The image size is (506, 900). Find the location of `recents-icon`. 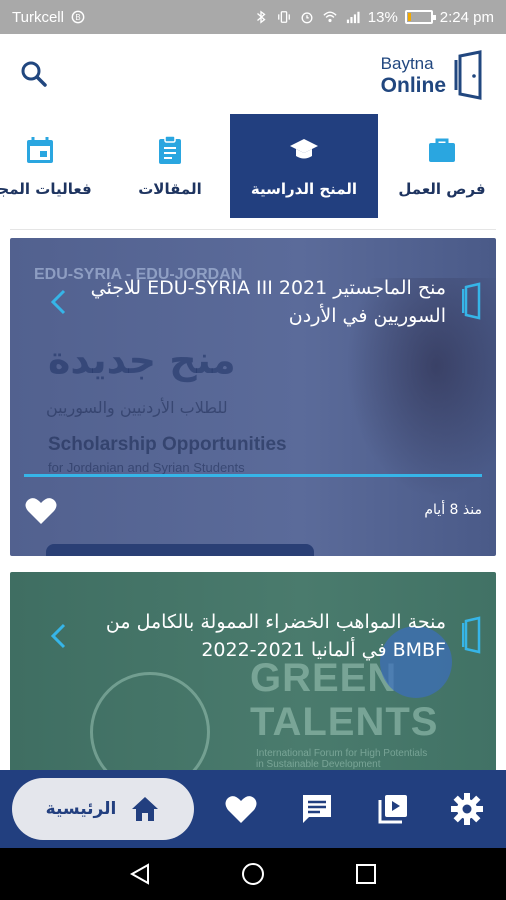

recents-icon is located at coordinates (366, 874).